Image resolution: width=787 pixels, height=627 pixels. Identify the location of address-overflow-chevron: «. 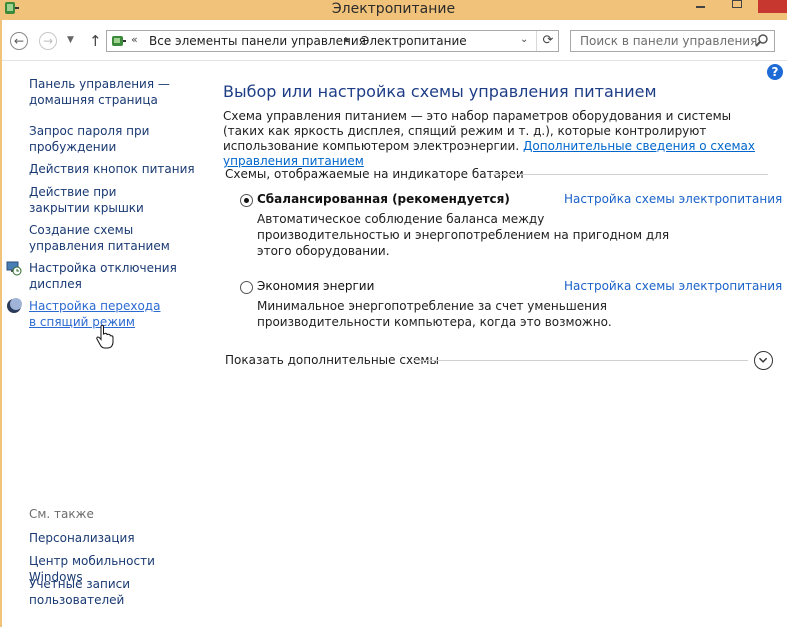
(134, 39).